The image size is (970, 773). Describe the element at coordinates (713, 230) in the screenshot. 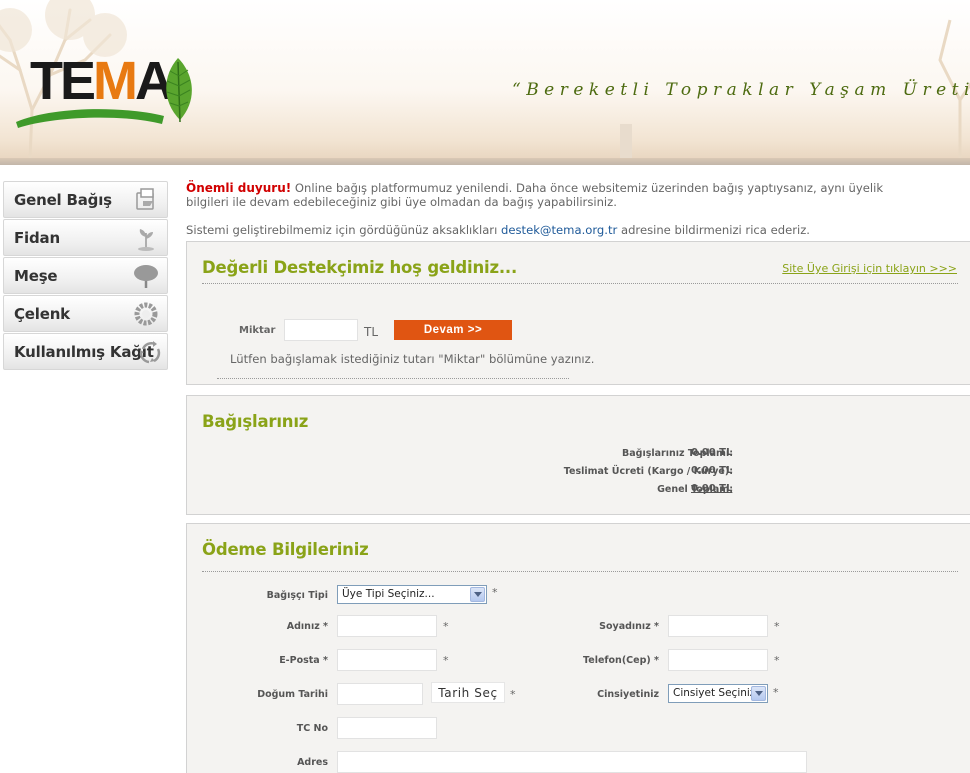

I see `feedback-text-after: adresine bildirmenizi rica ederiz.` at that location.